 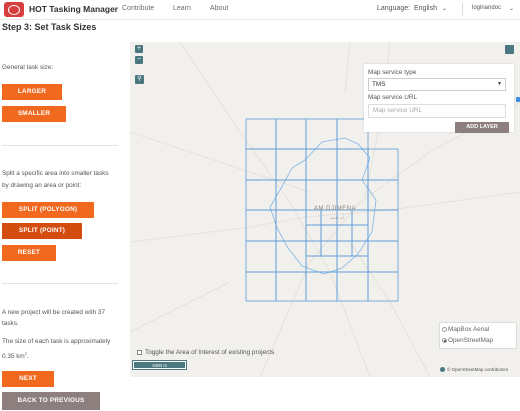 What do you see at coordinates (28, 379) in the screenshot?
I see `next-button: NEXT` at bounding box center [28, 379].